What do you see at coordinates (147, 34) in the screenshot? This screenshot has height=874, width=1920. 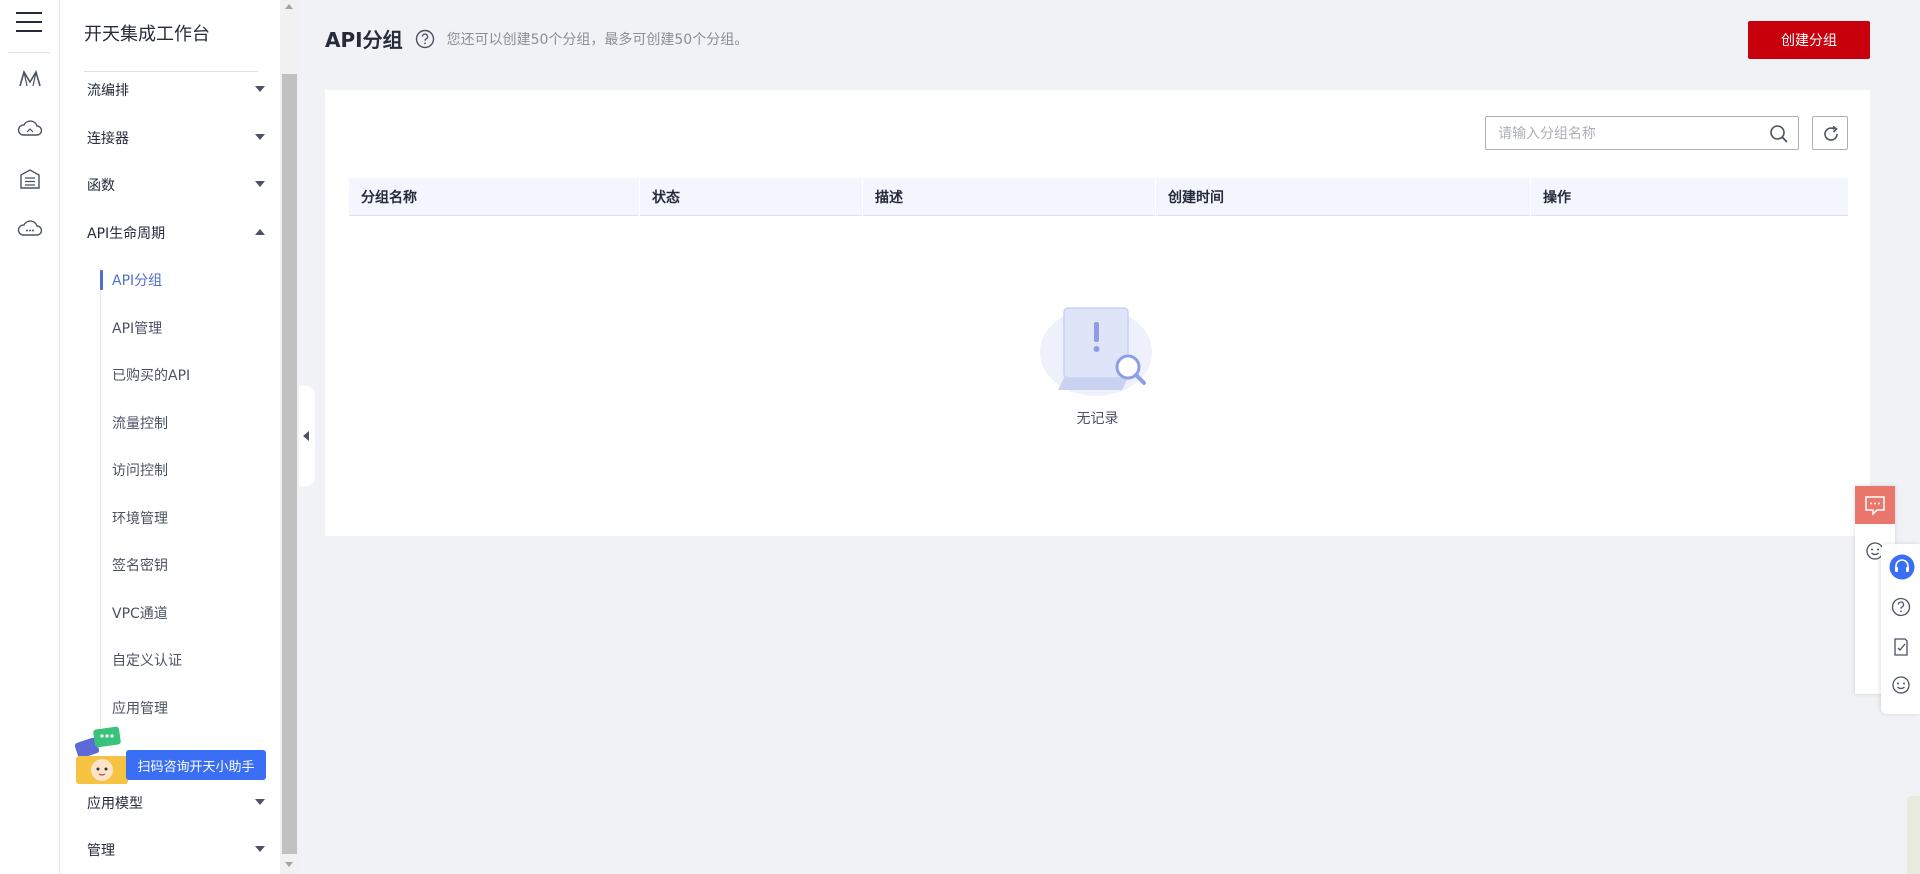 I see `workspace-title: 开天集成工作台` at bounding box center [147, 34].